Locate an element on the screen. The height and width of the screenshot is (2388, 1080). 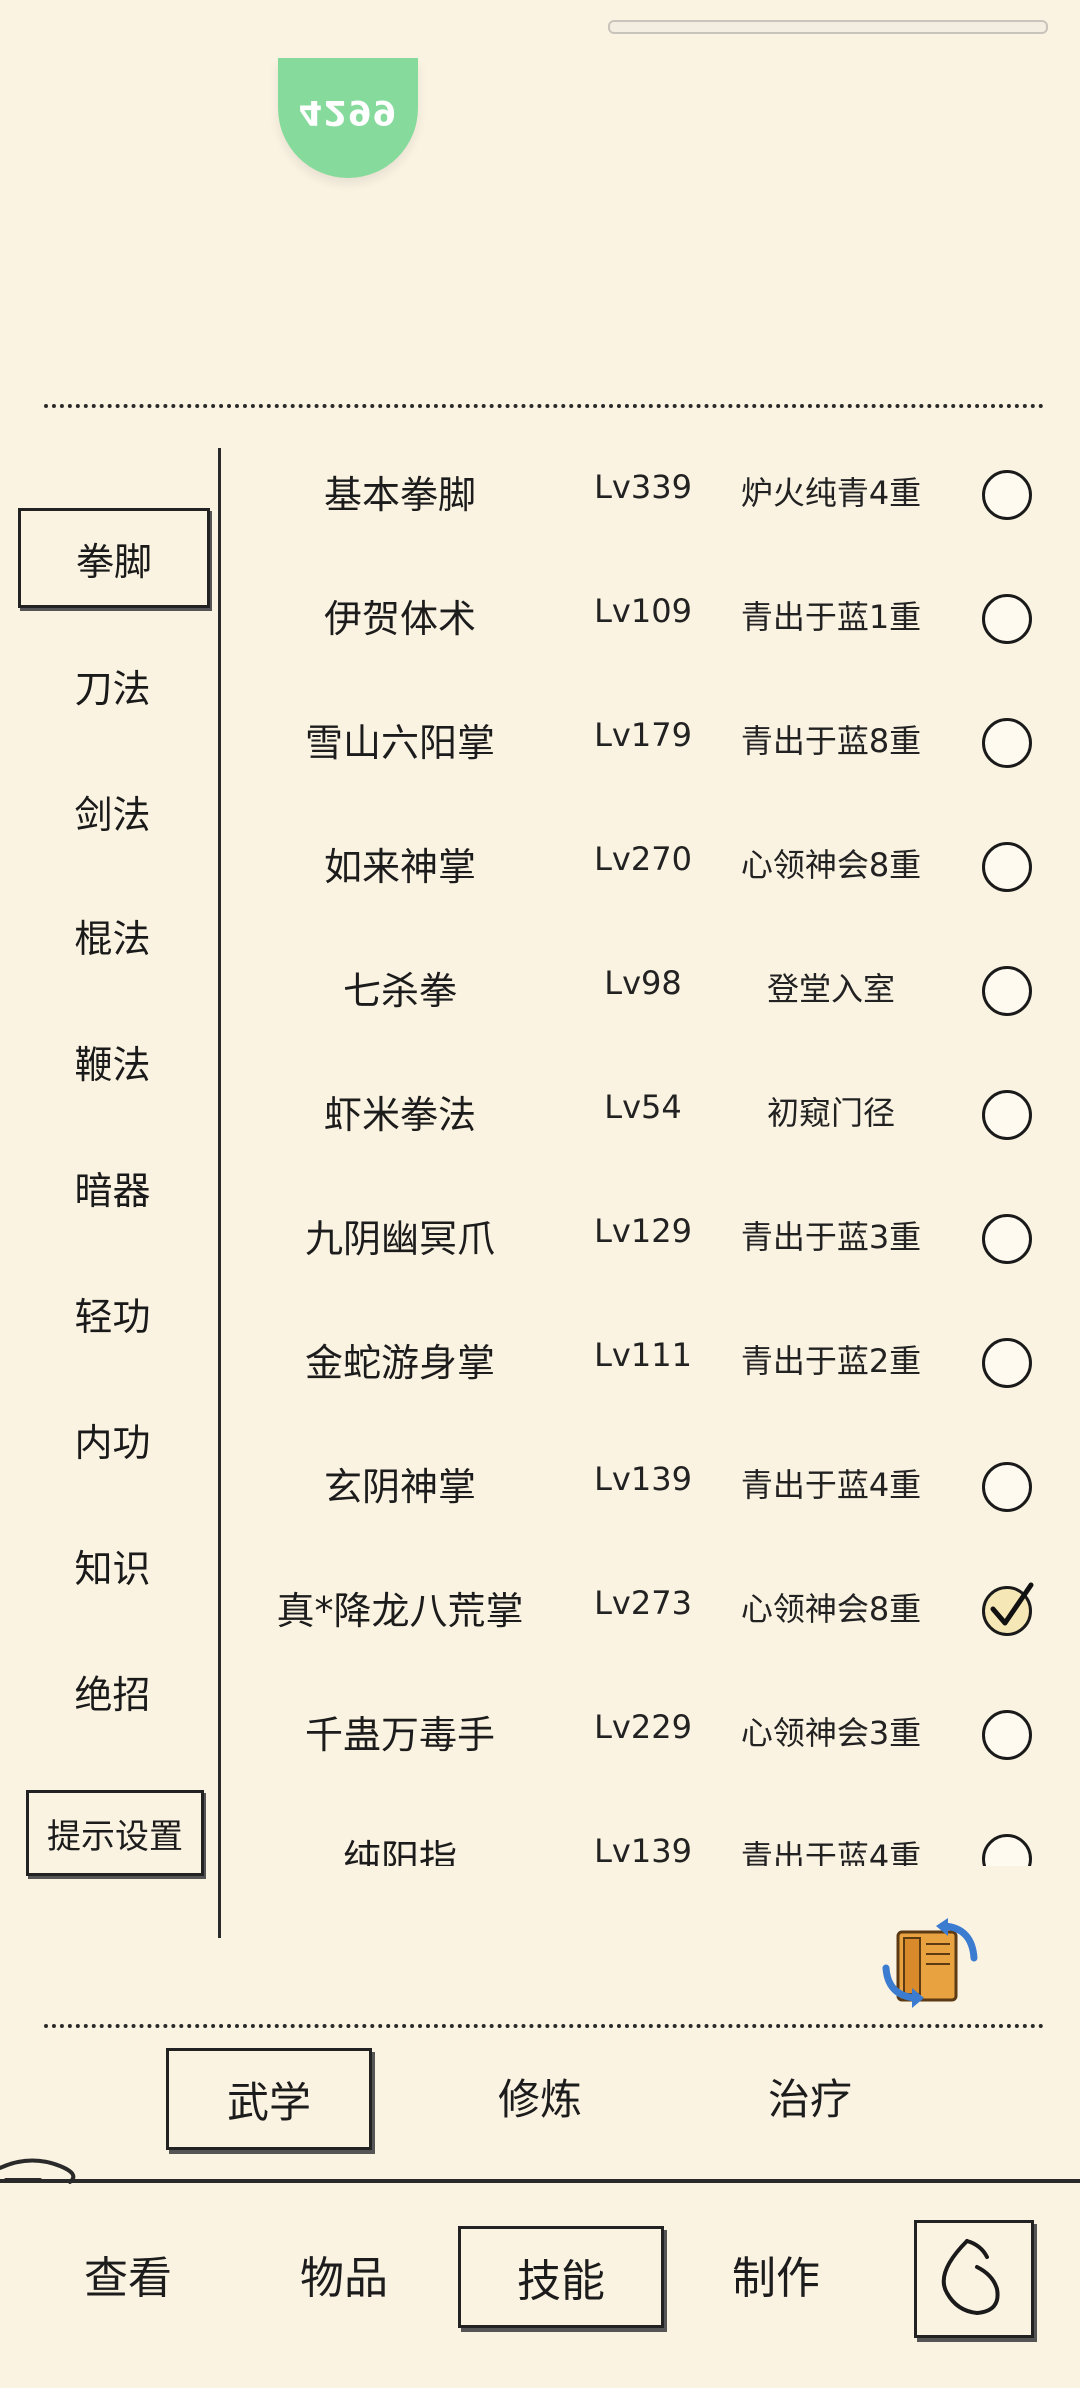
skill-row: 七杀拳 Lv98 登堂入室 is located at coordinates (651, 988).